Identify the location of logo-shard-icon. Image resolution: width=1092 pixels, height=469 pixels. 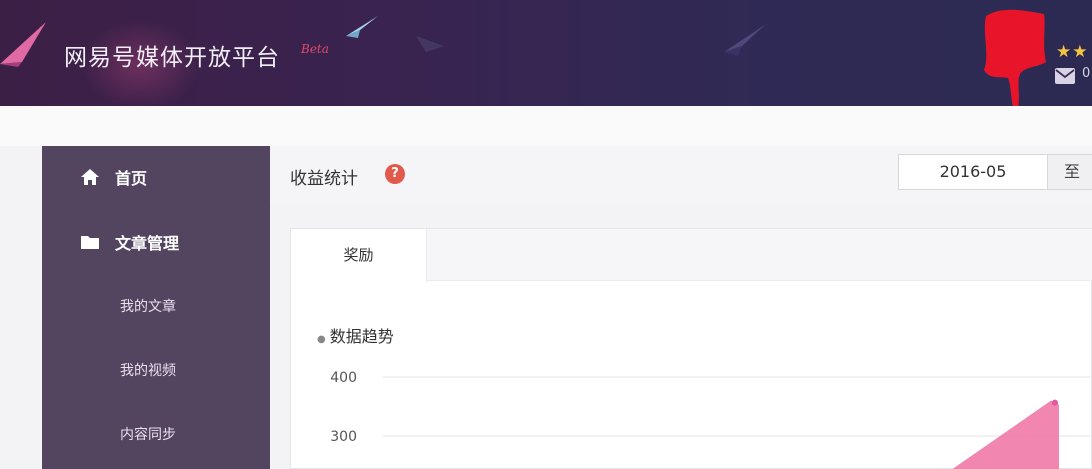
(23, 44).